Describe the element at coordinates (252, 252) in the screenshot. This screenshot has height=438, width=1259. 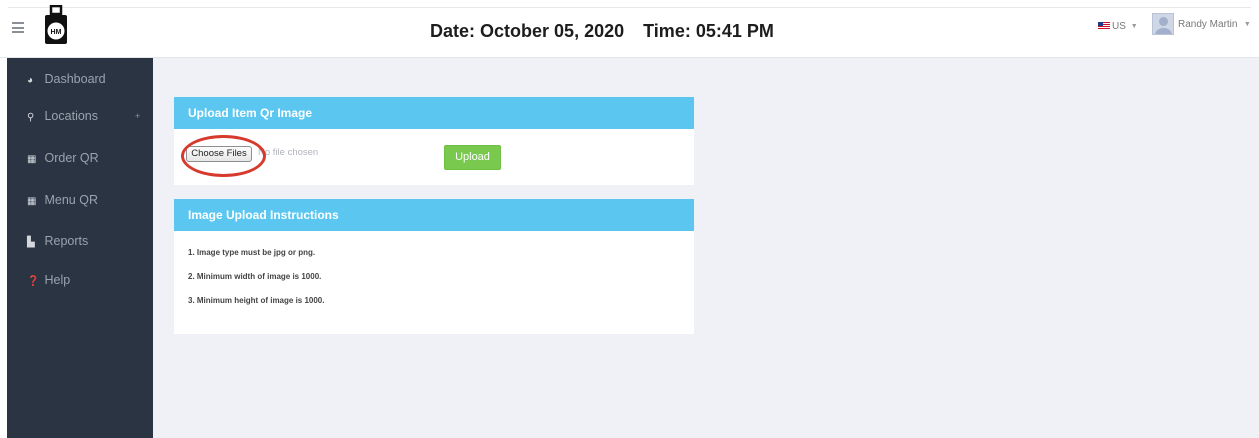
I see `instruction-item: 1. Image type must be jpg or png.` at that location.